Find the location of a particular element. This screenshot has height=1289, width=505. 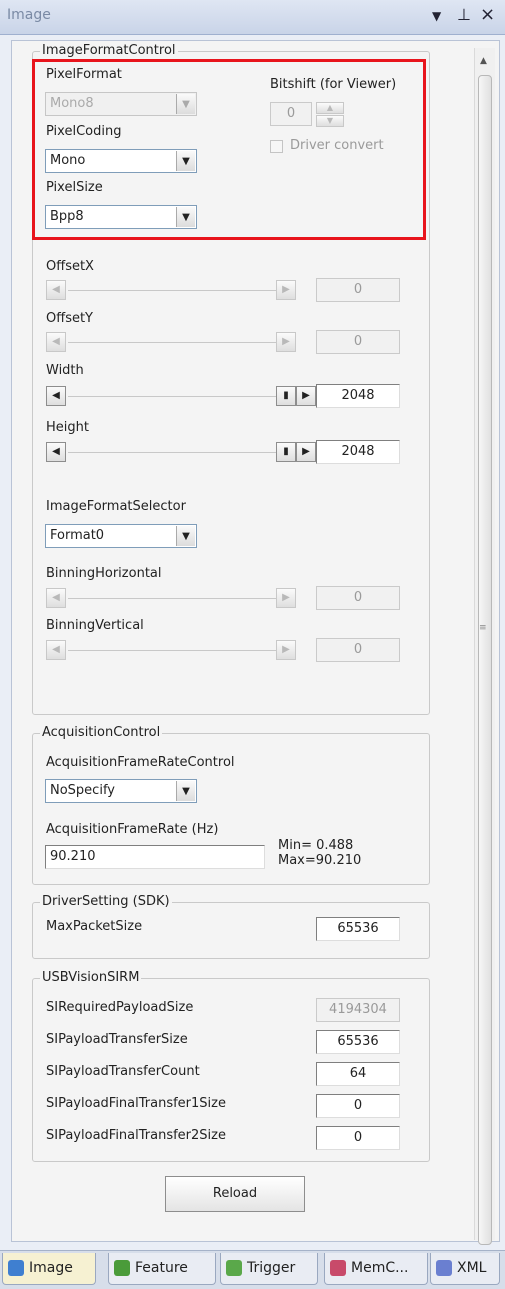

height-slider-thumb: ▮ is located at coordinates (286, 452).